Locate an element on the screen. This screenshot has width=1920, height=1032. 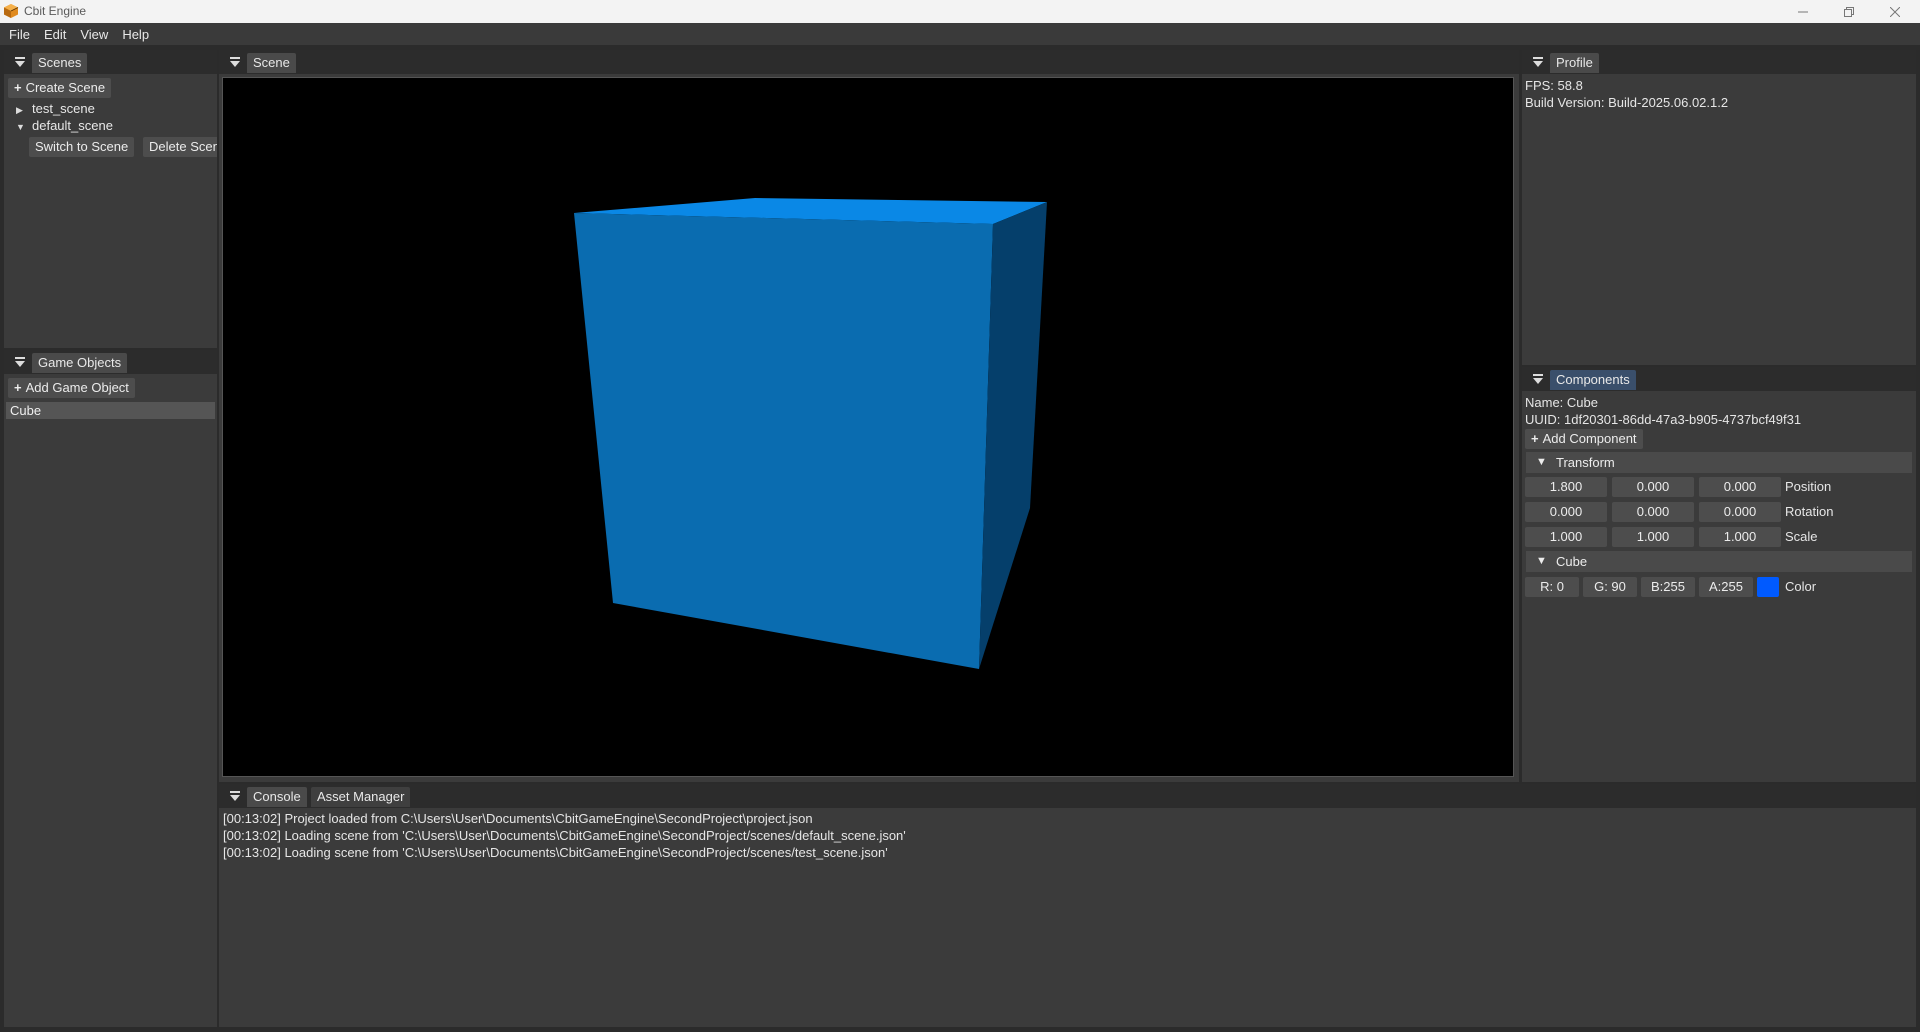
create-scene-label: Create Scene is located at coordinates (65, 87).